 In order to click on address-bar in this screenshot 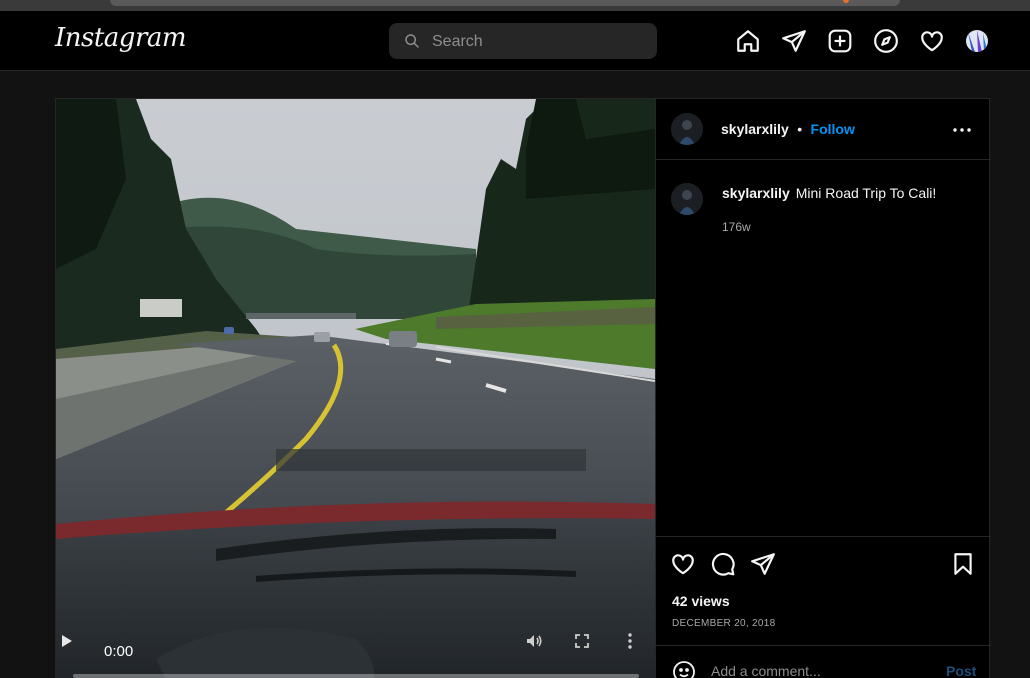, I will do `click(505, 3)`.